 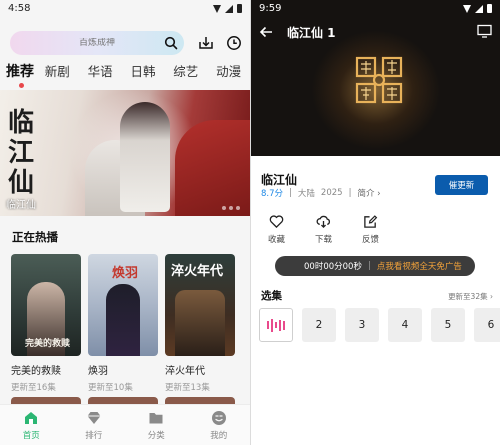 I want to click on action-label: 反馈, so click(x=370, y=240).